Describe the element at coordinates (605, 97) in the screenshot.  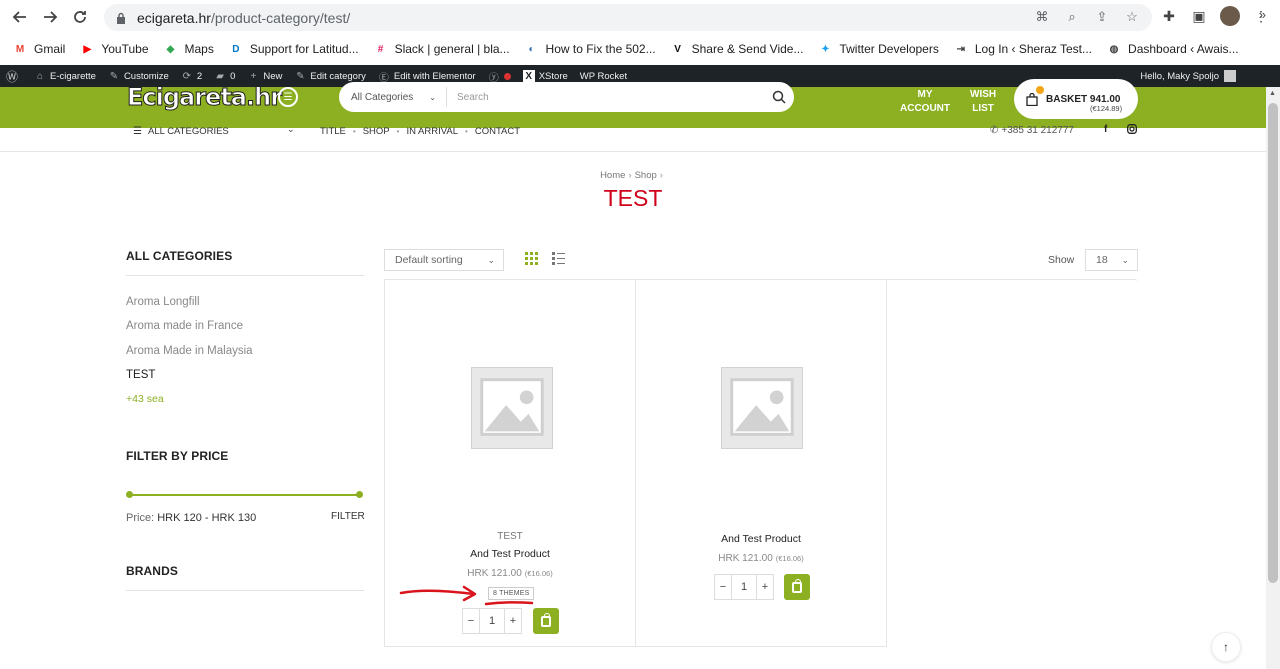
I see `search-input: Search` at that location.